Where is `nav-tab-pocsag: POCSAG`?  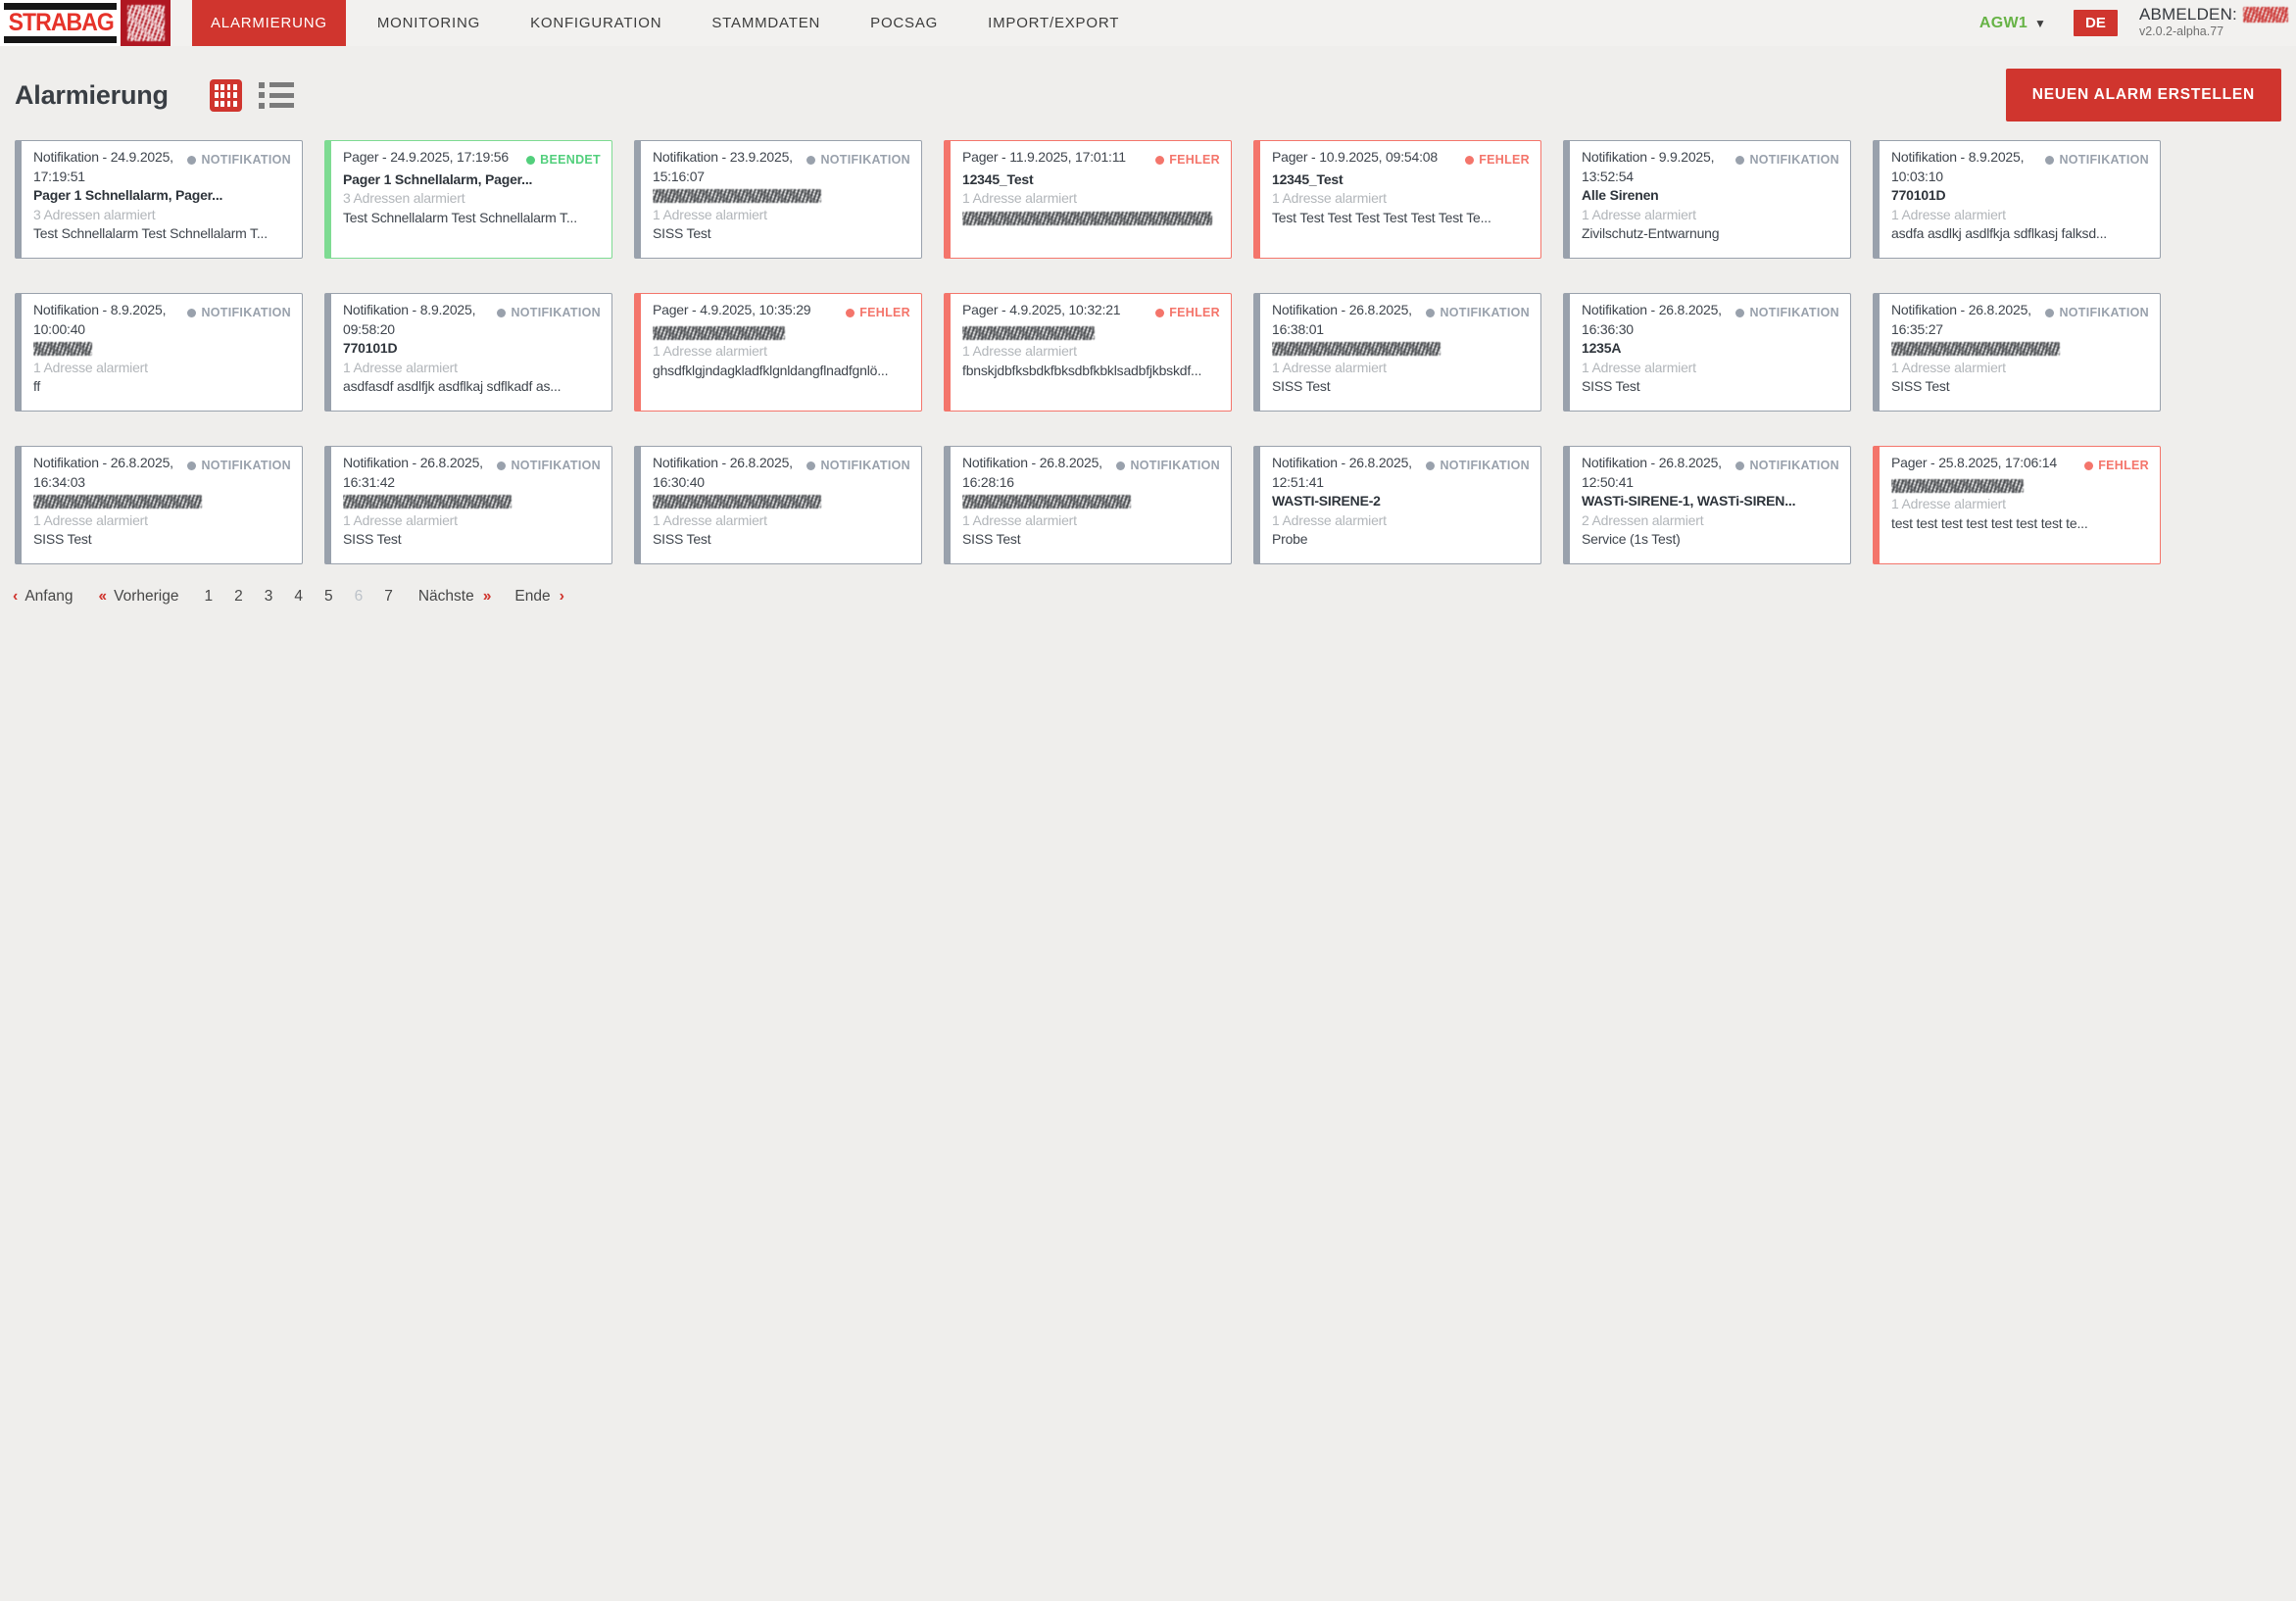
nav-tab-pocsag: POCSAG is located at coordinates (904, 23).